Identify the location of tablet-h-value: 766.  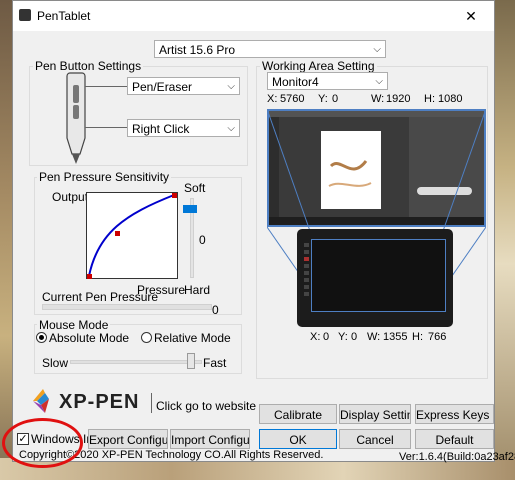
(437, 337).